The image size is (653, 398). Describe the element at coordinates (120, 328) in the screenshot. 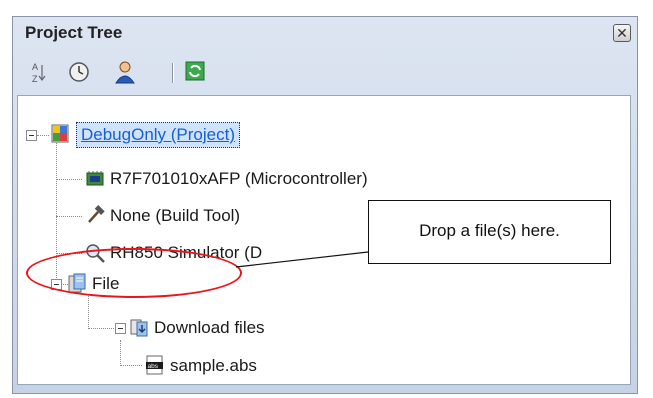

I see `collapse-download-files-toggle` at that location.